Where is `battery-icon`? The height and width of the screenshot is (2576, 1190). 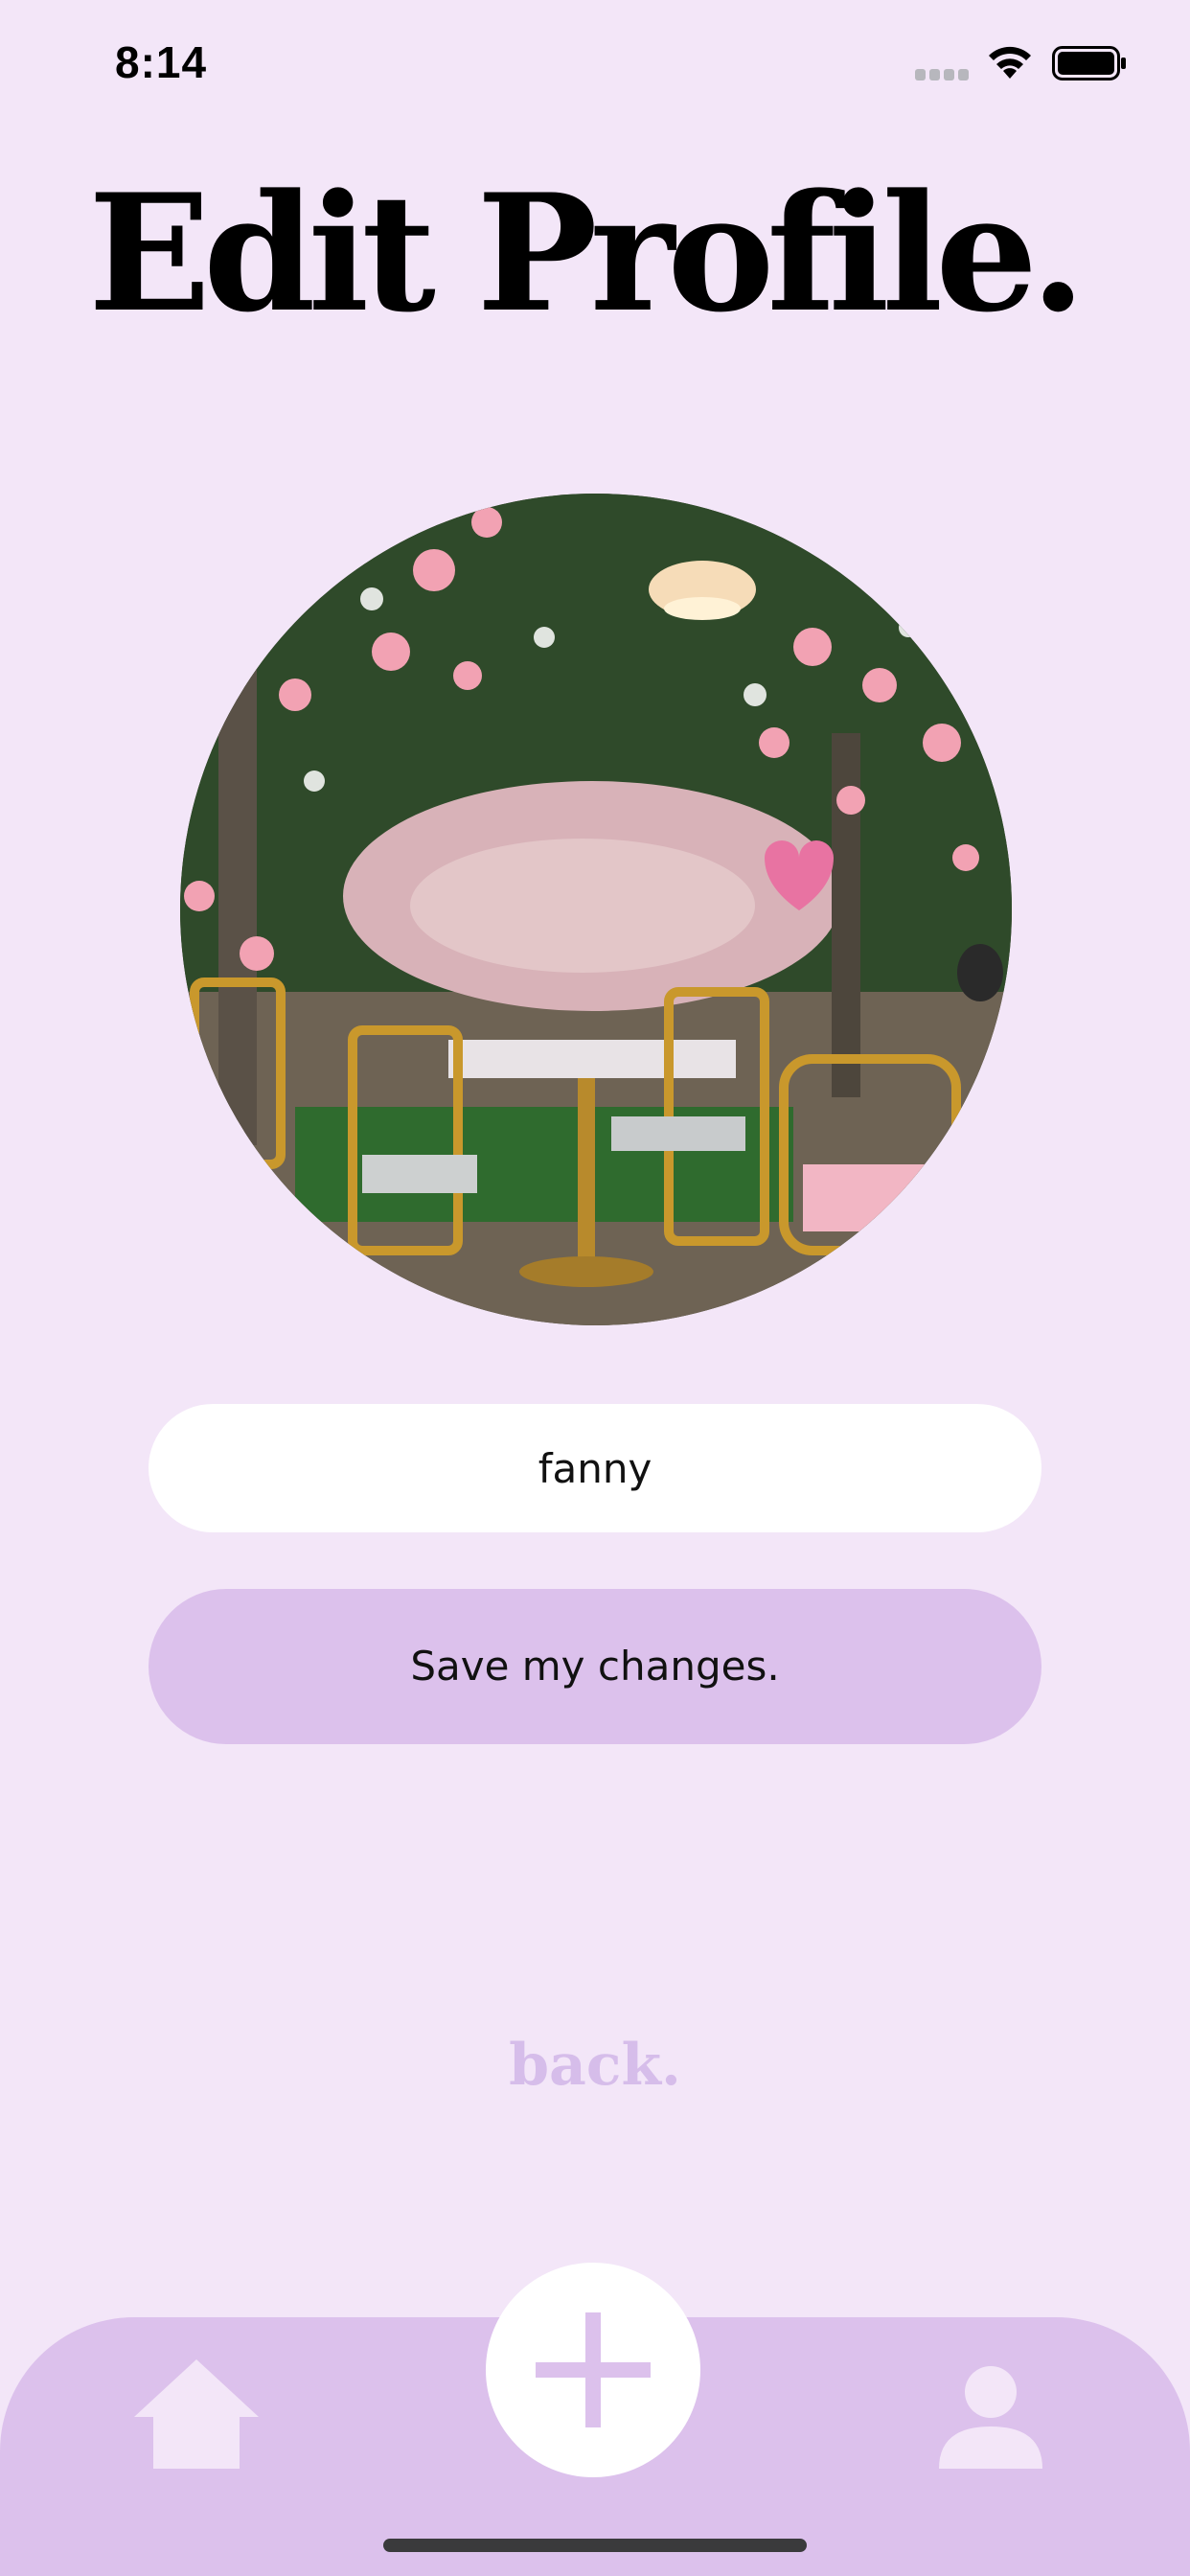
battery-icon is located at coordinates (1089, 63).